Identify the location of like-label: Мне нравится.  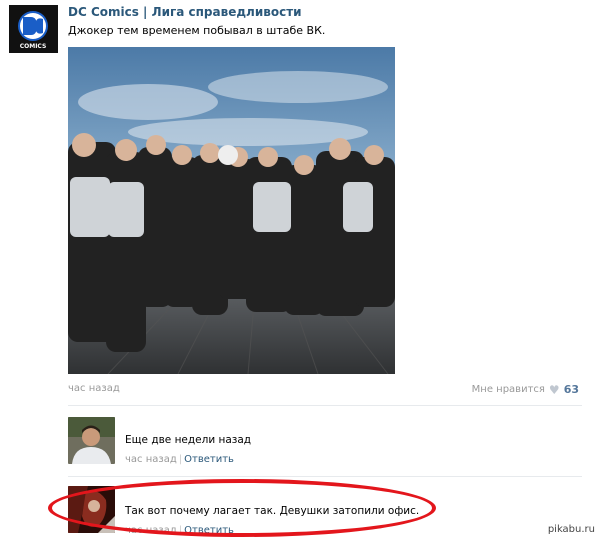
(508, 389).